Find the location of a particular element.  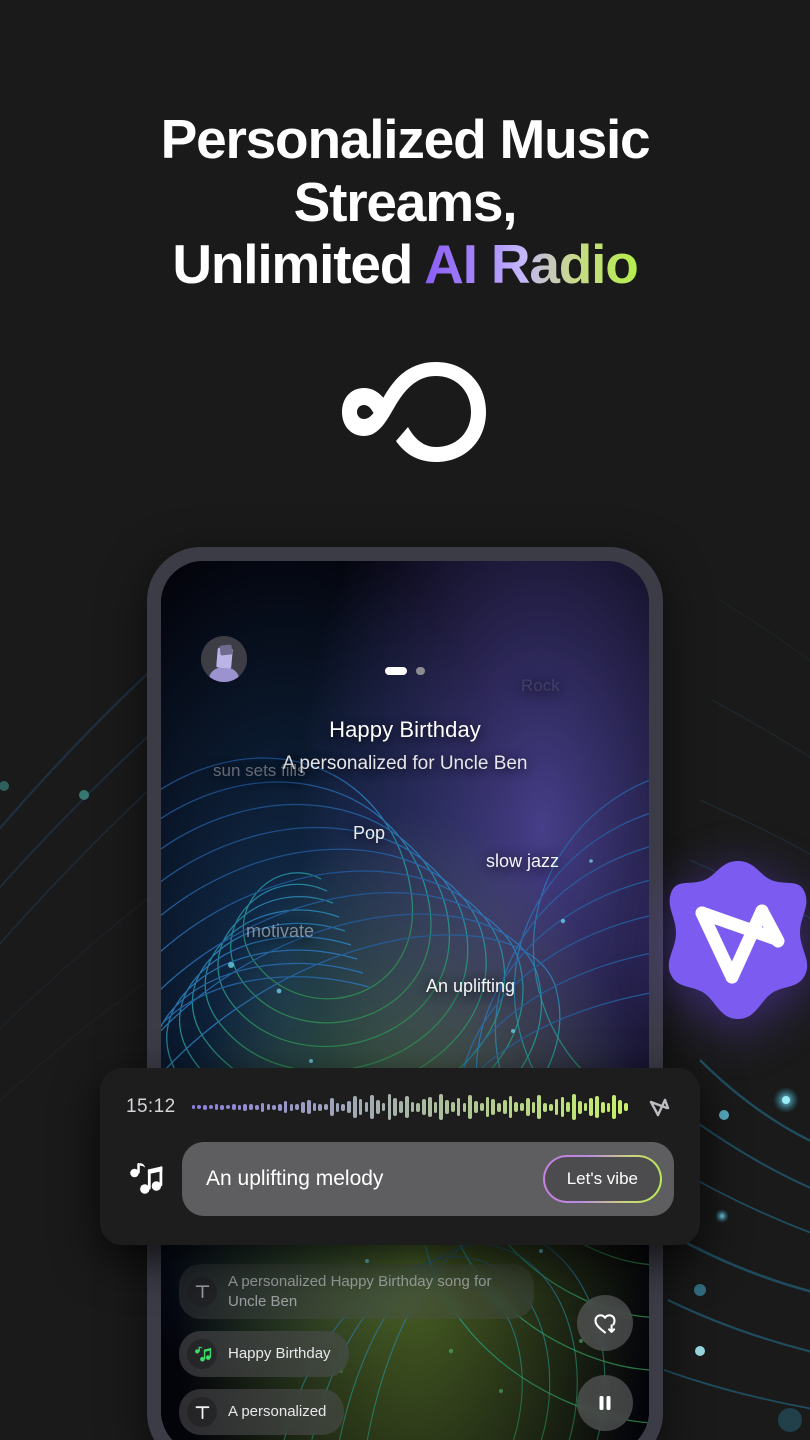

player-panel: 15:12 An uplifting melody Let's vibe is located at coordinates (400, 1156).